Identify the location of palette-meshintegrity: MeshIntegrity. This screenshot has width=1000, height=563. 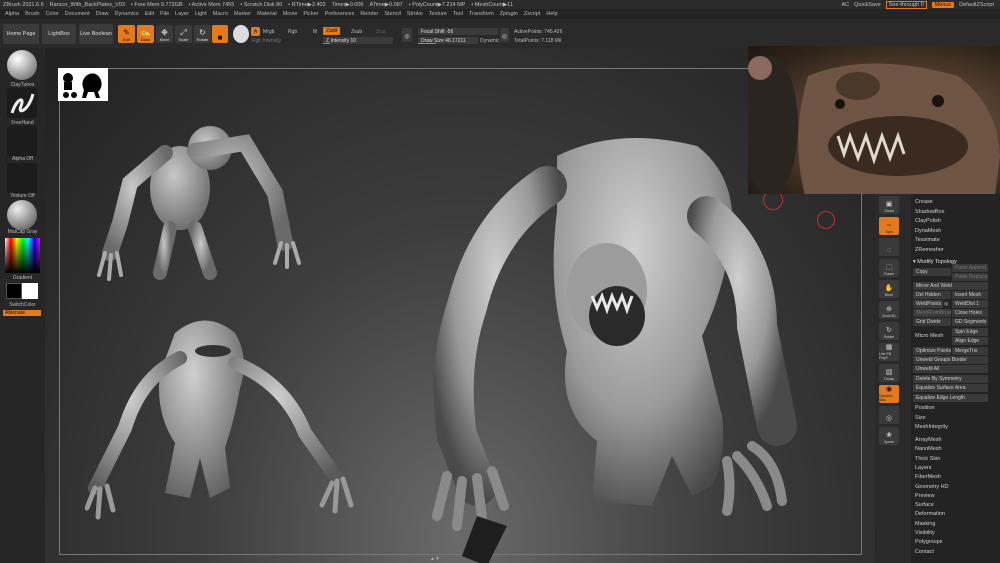
(931, 427).